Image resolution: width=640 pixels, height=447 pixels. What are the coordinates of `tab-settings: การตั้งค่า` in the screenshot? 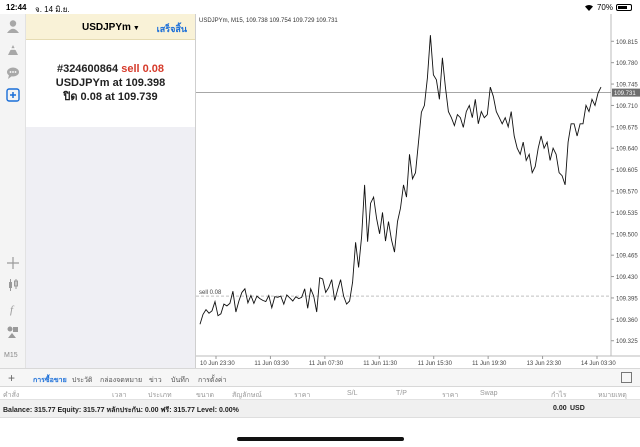 It's located at (212, 380).